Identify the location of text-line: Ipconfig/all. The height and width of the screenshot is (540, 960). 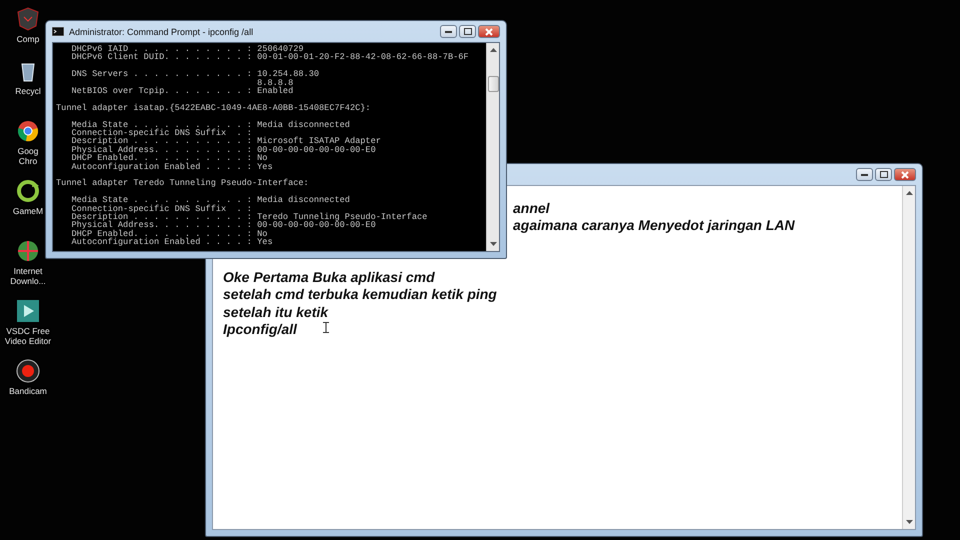
(260, 329).